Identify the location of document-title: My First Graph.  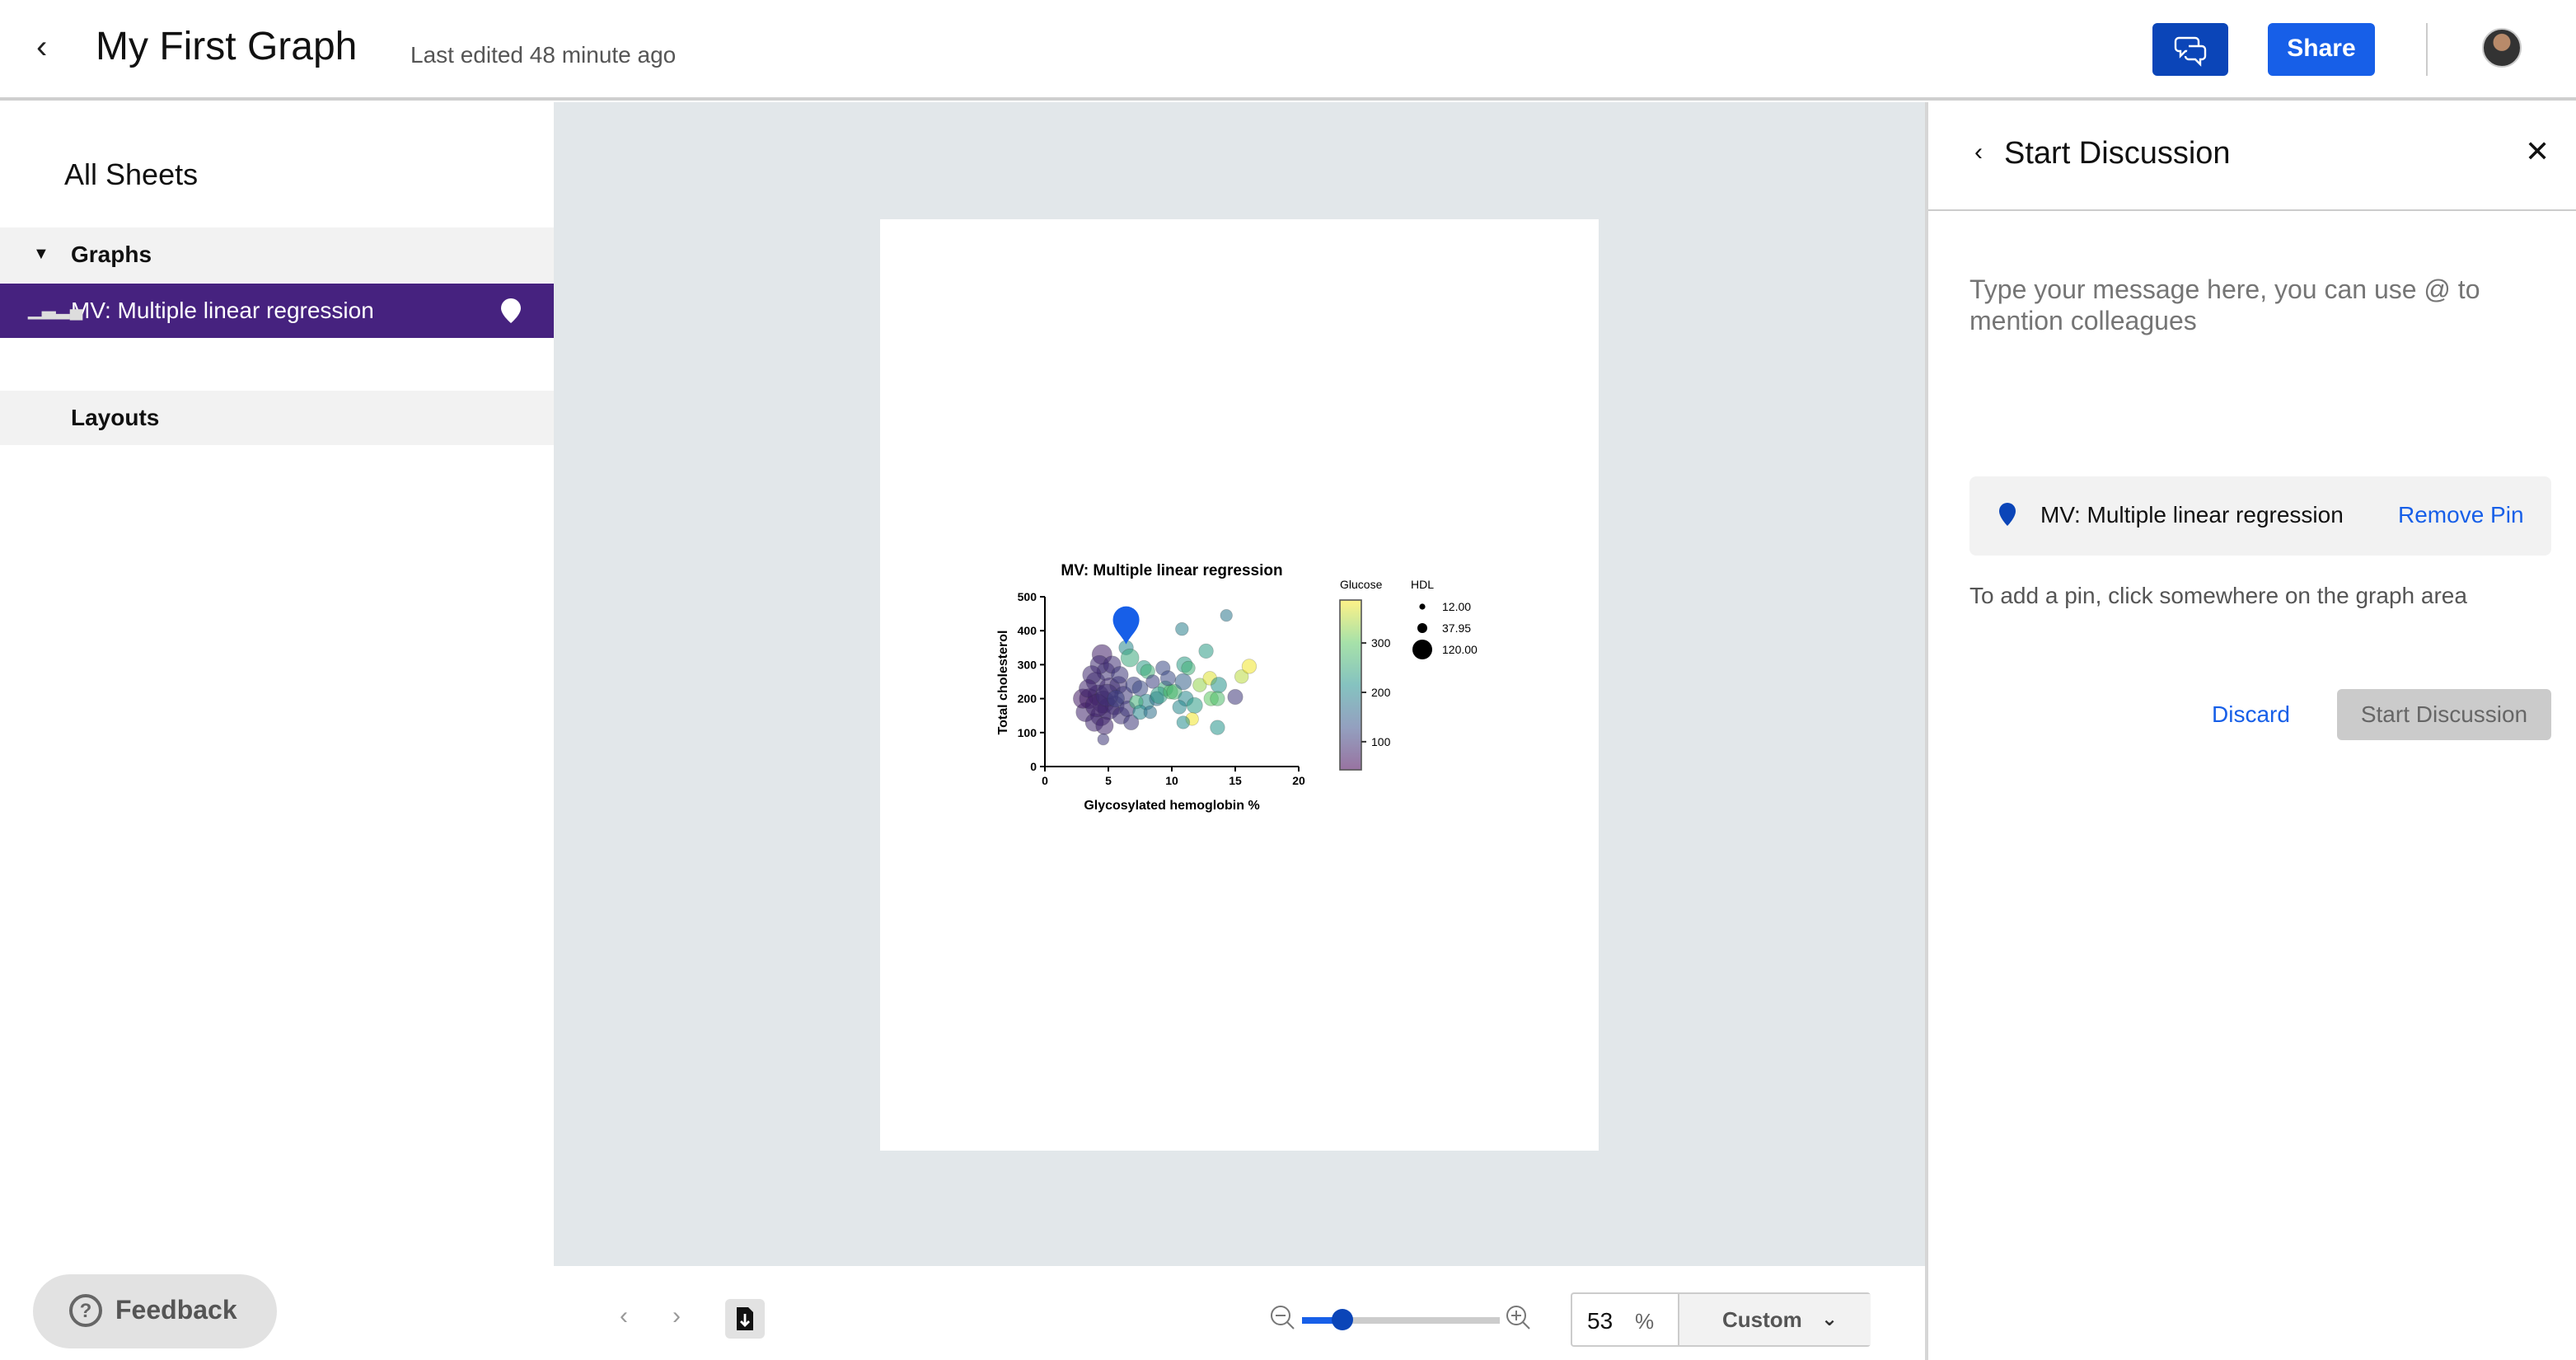
(226, 48).